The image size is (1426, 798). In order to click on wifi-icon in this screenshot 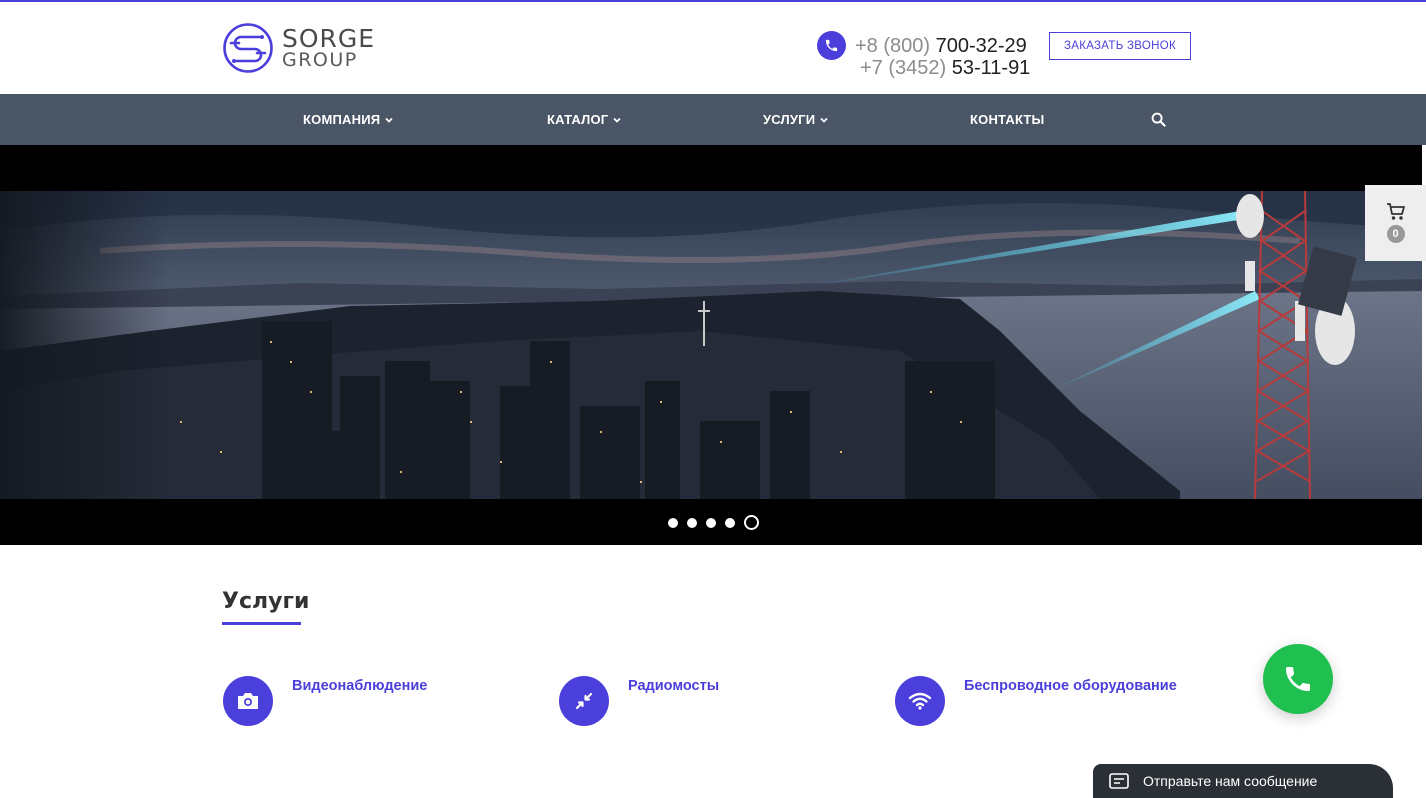, I will do `click(920, 701)`.